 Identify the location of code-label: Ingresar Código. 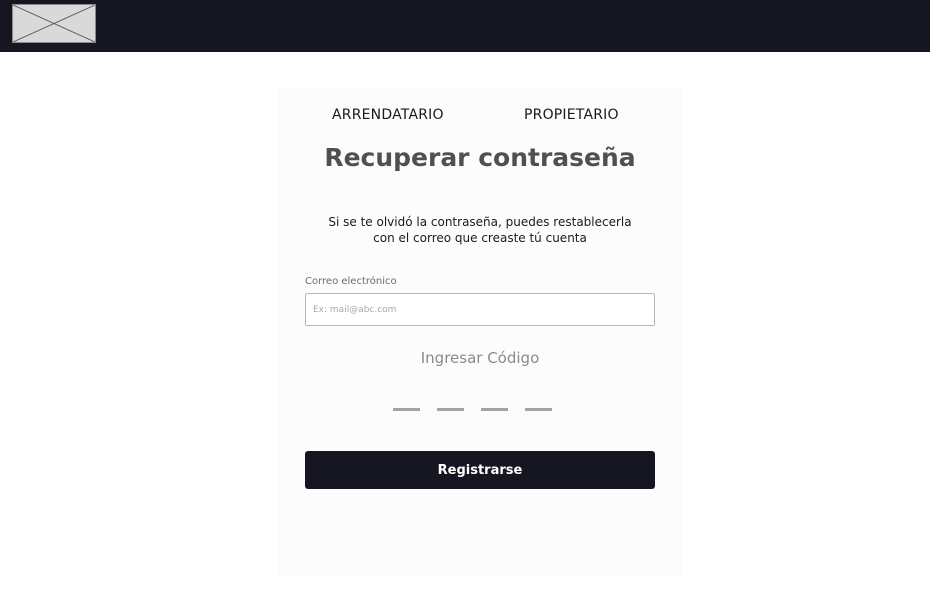
(480, 358).